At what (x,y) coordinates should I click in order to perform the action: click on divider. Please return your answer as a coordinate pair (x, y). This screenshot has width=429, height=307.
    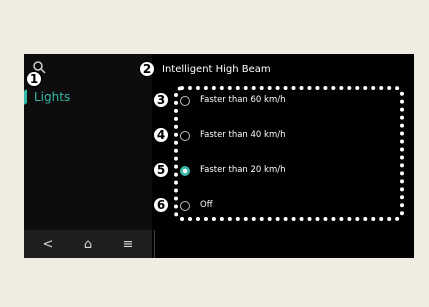
    Looking at the image, I should click on (154, 244).